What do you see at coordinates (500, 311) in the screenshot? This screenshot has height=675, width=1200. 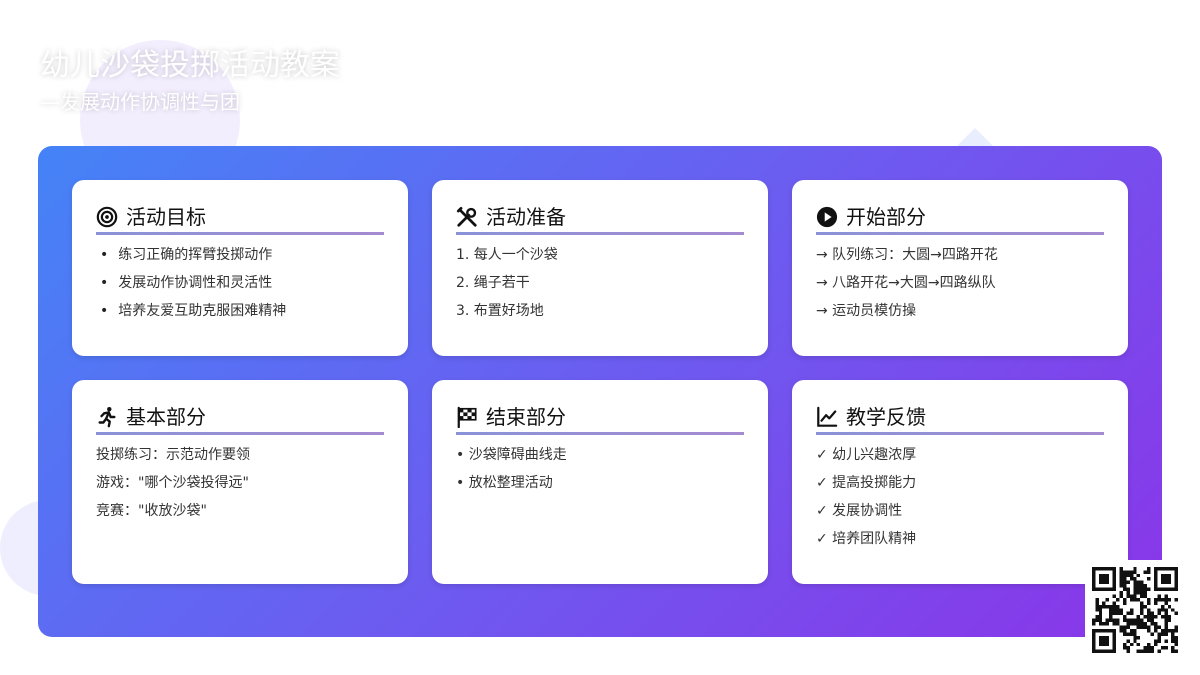 I see `list-item: 3. 布置好场地` at bounding box center [500, 311].